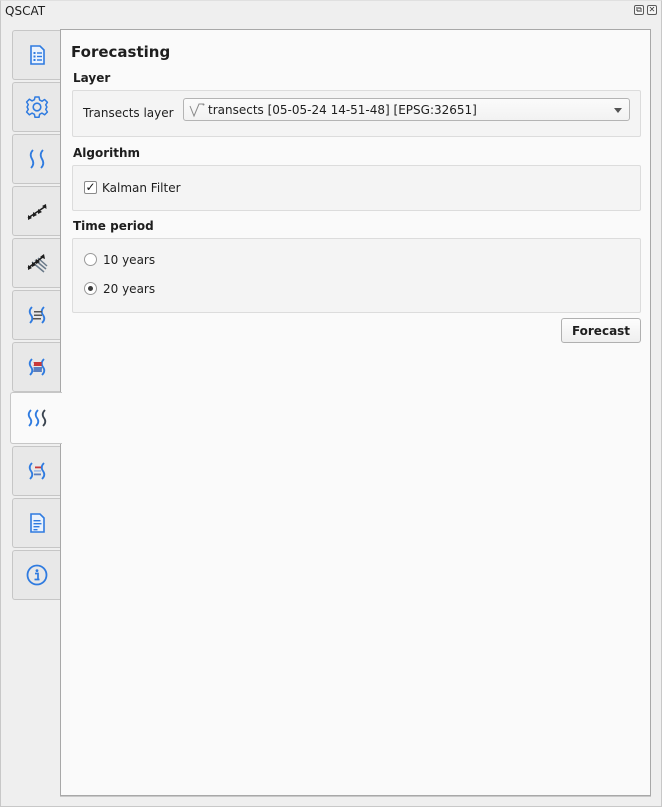  I want to click on gear-icon, so click(36, 107).